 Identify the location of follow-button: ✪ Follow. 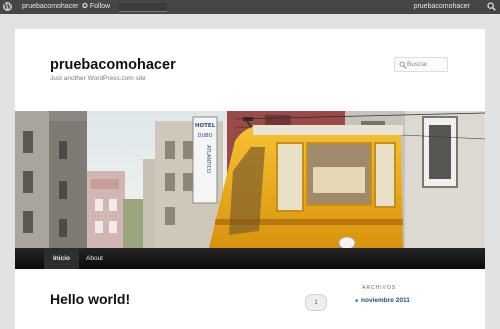
(96, 7).